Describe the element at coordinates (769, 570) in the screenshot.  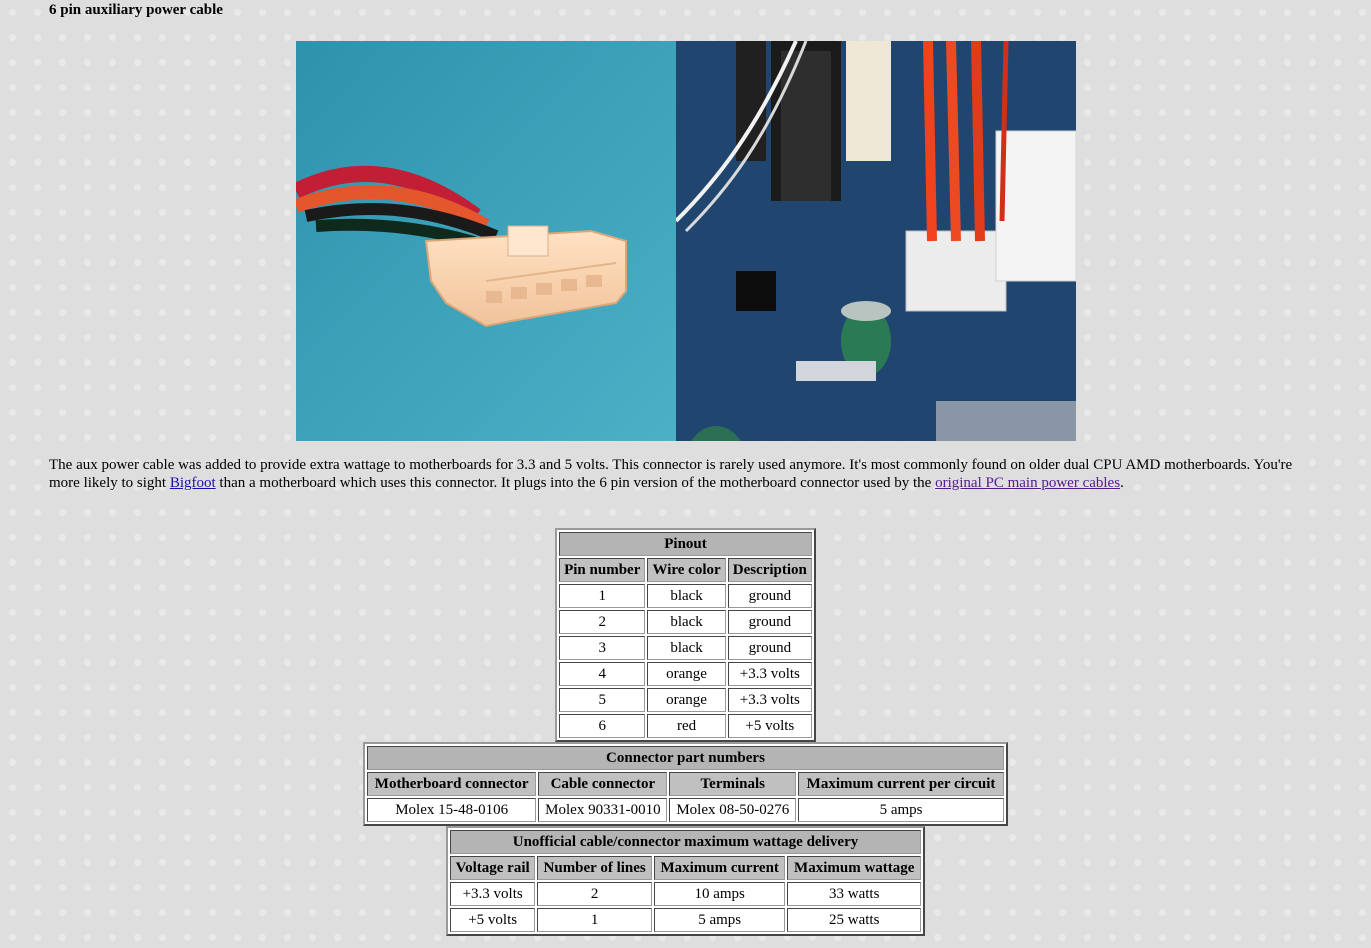
I see `pinout-header: Description` at that location.